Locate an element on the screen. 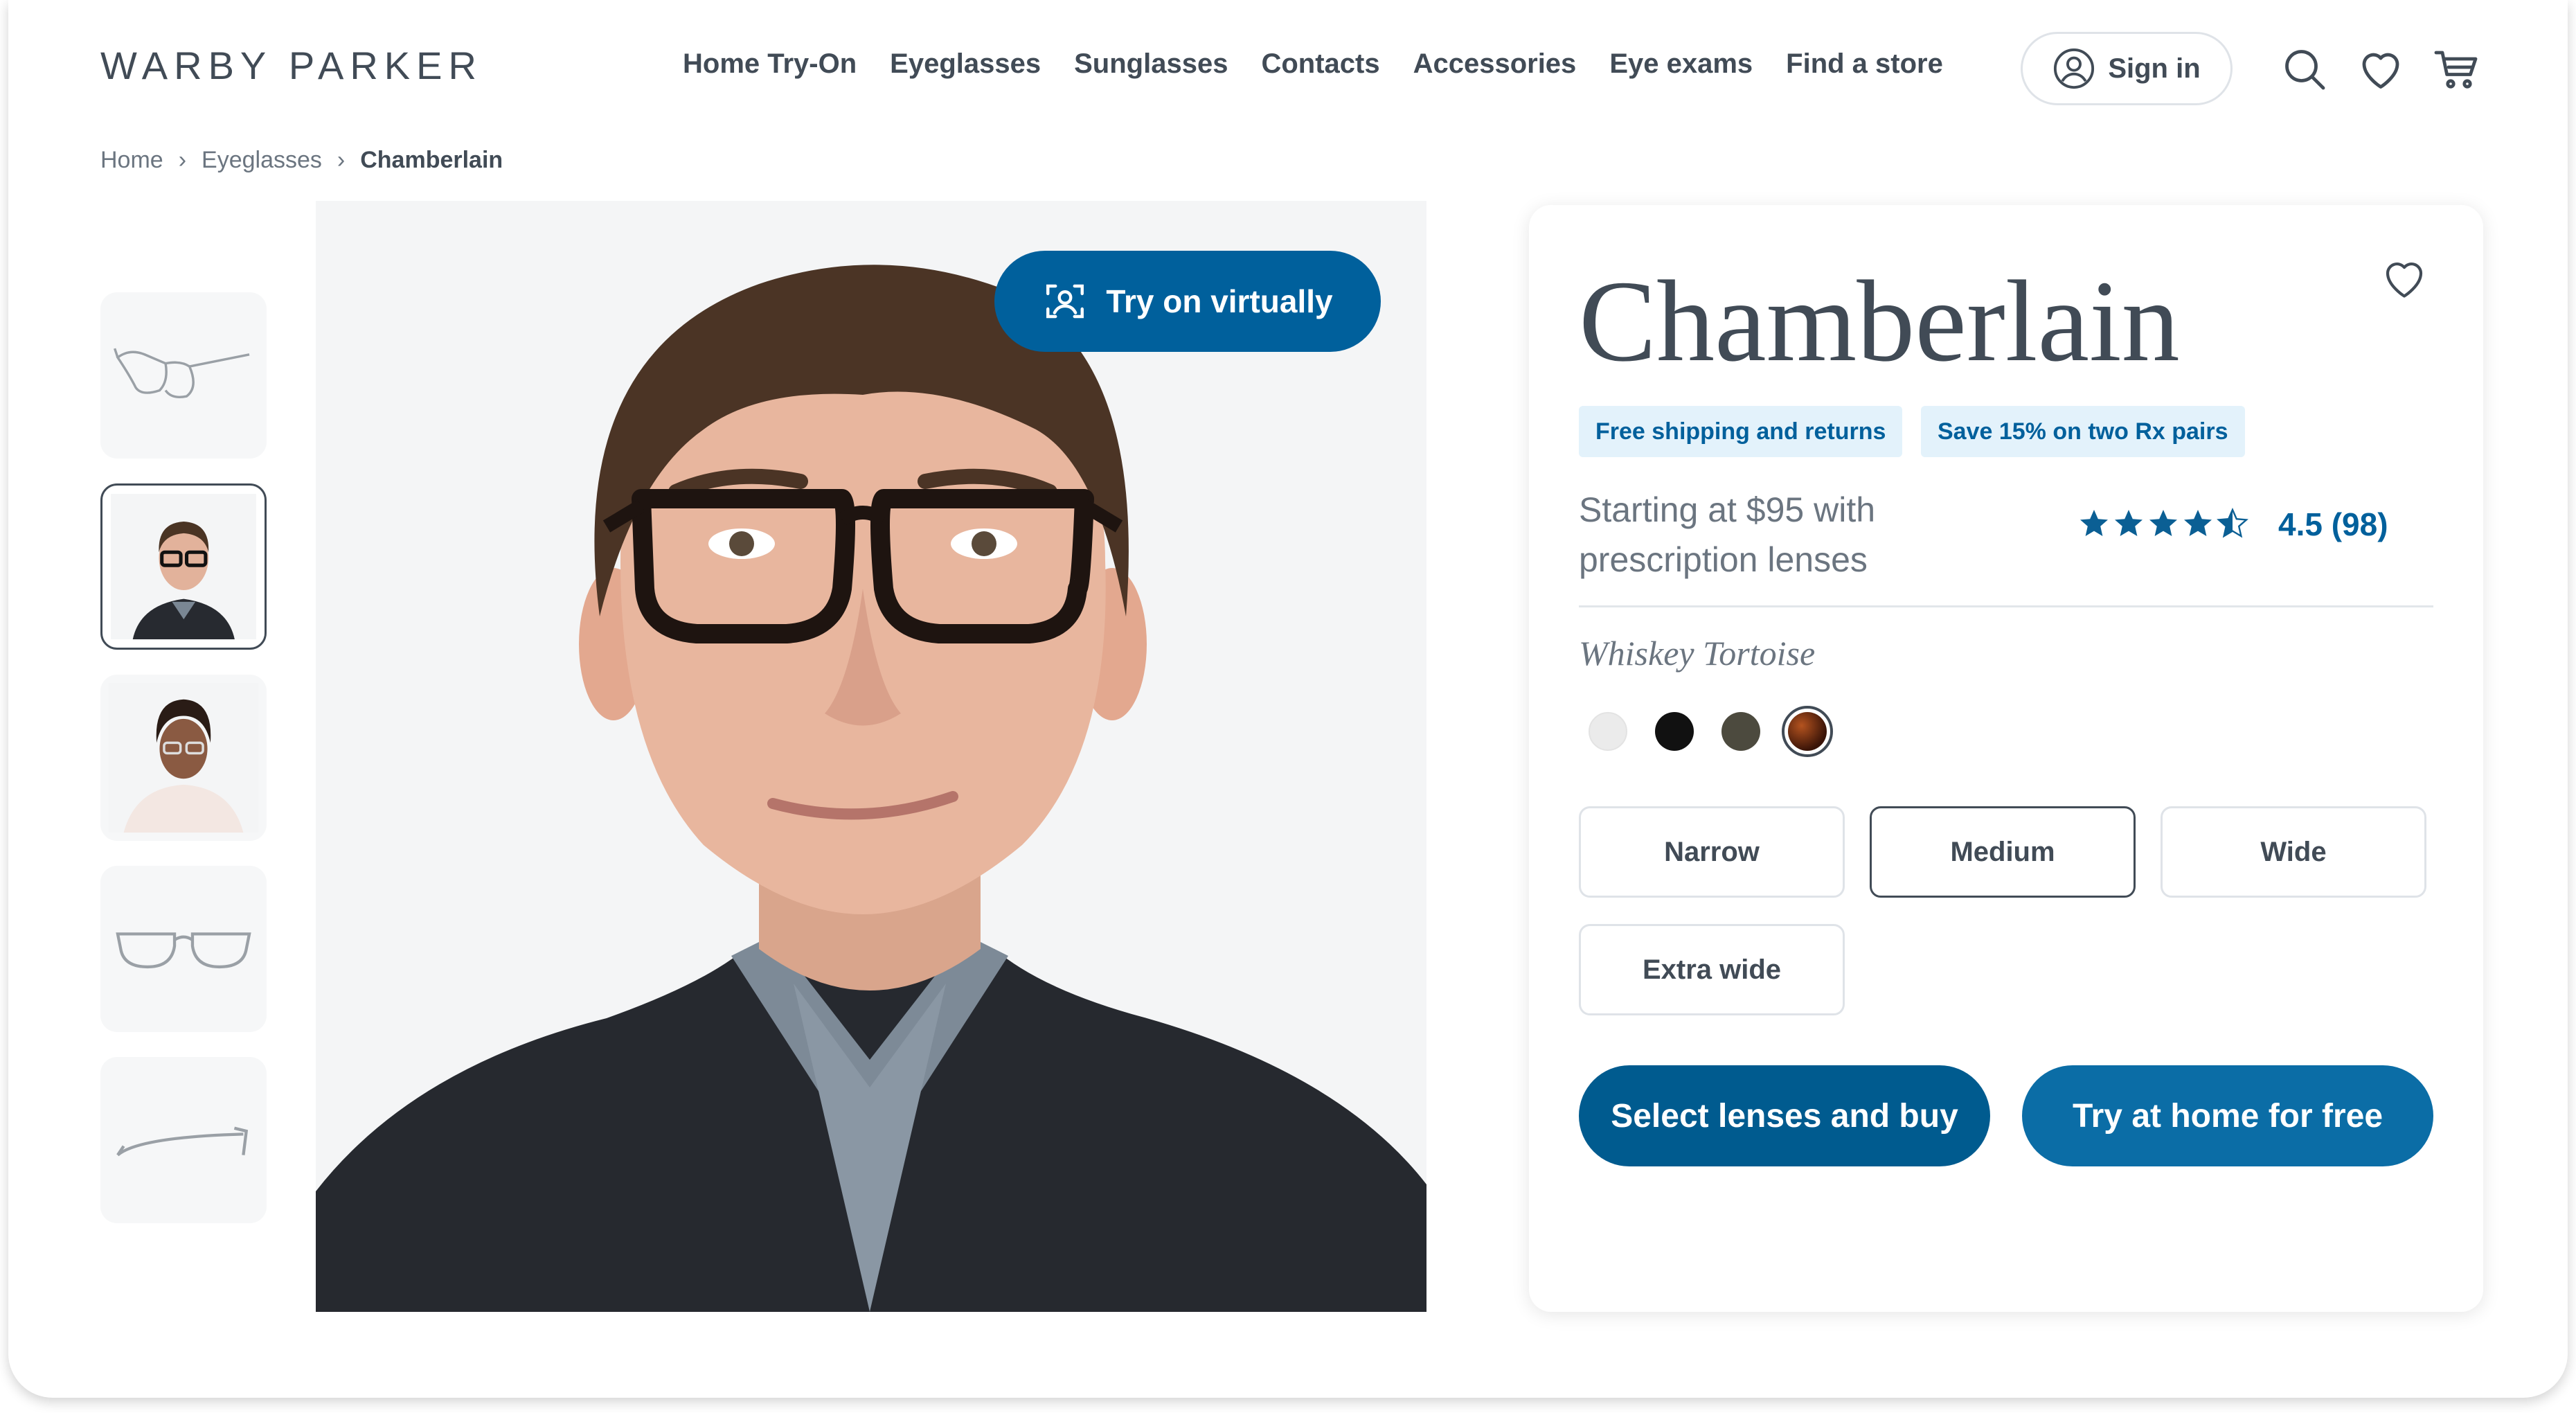 This screenshot has height=1413, width=2576. size-extra-wide-button: Extra wide is located at coordinates (1712, 969).